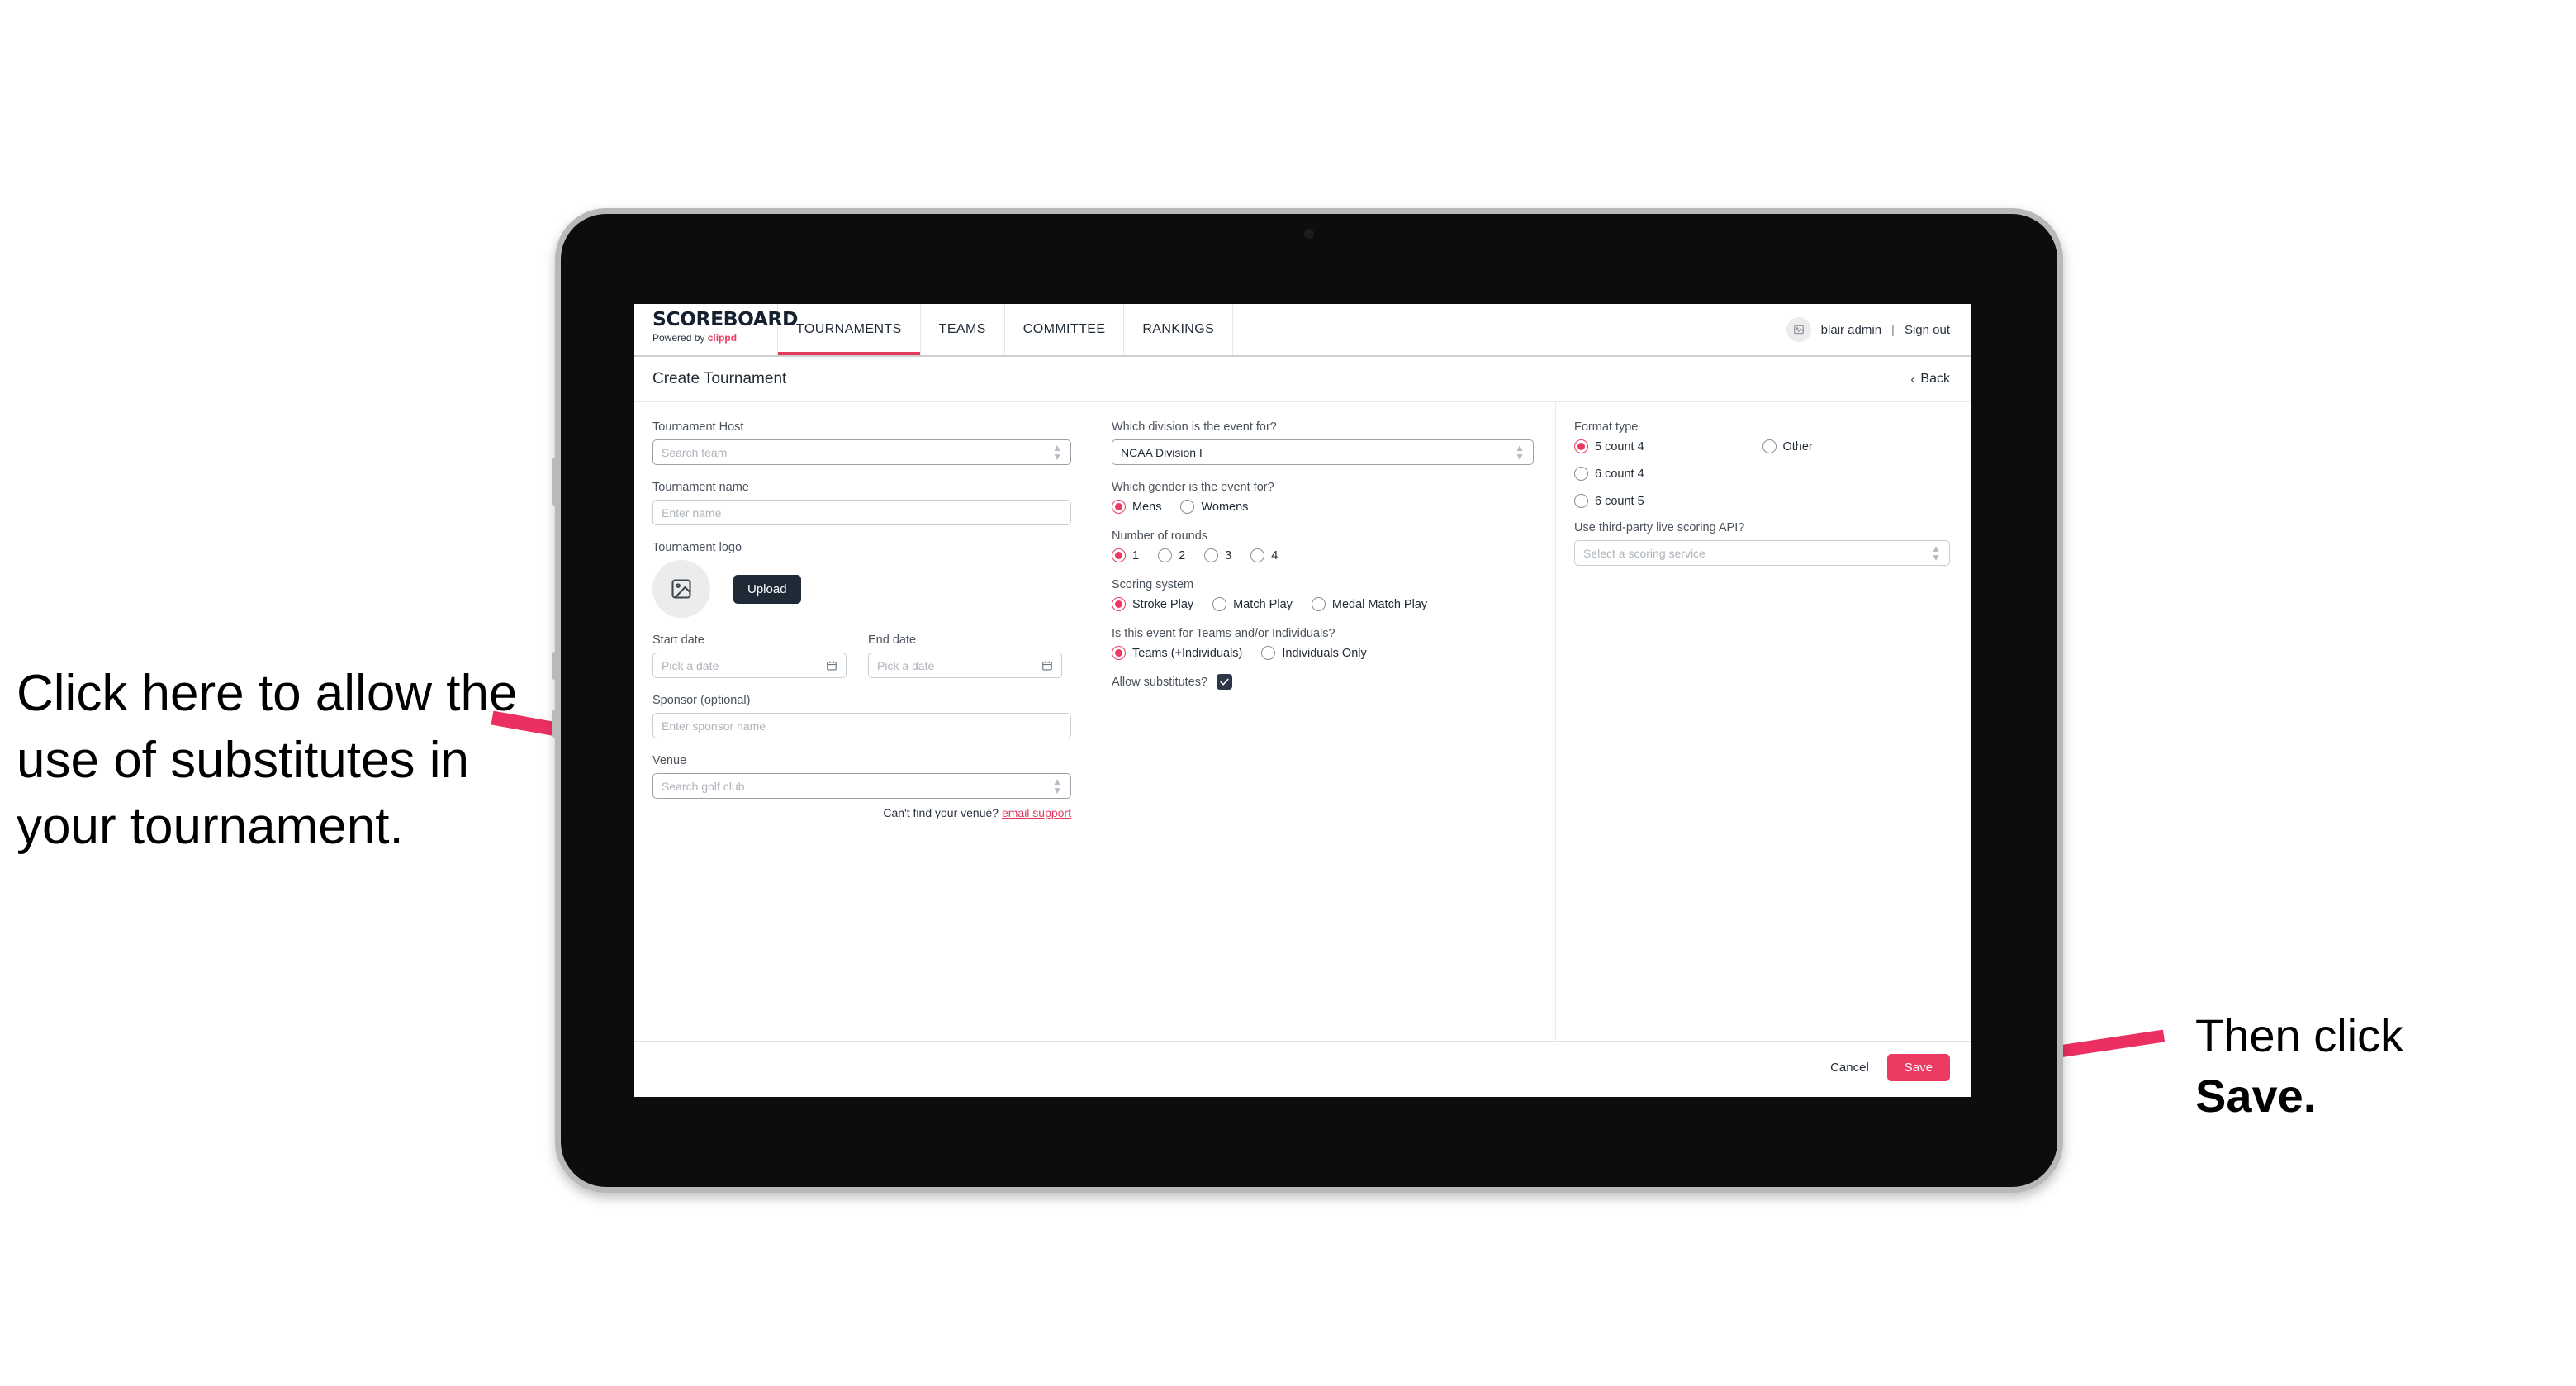 Image resolution: width=2576 pixels, height=1386 pixels. Describe the element at coordinates (1798, 329) in the screenshot. I see `avatar` at that location.